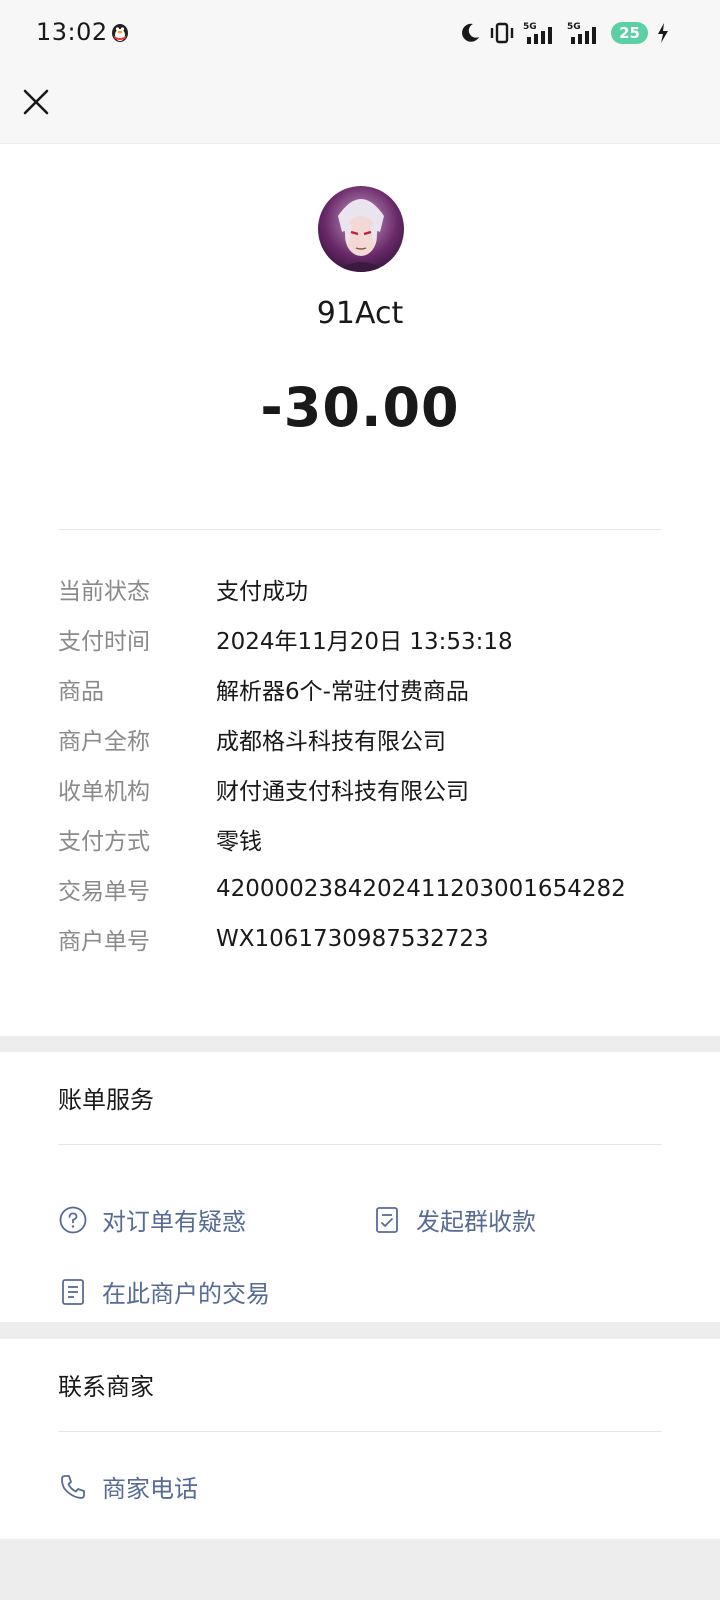  Describe the element at coordinates (104, 892) in the screenshot. I see `detail-label: 交易单号` at that location.